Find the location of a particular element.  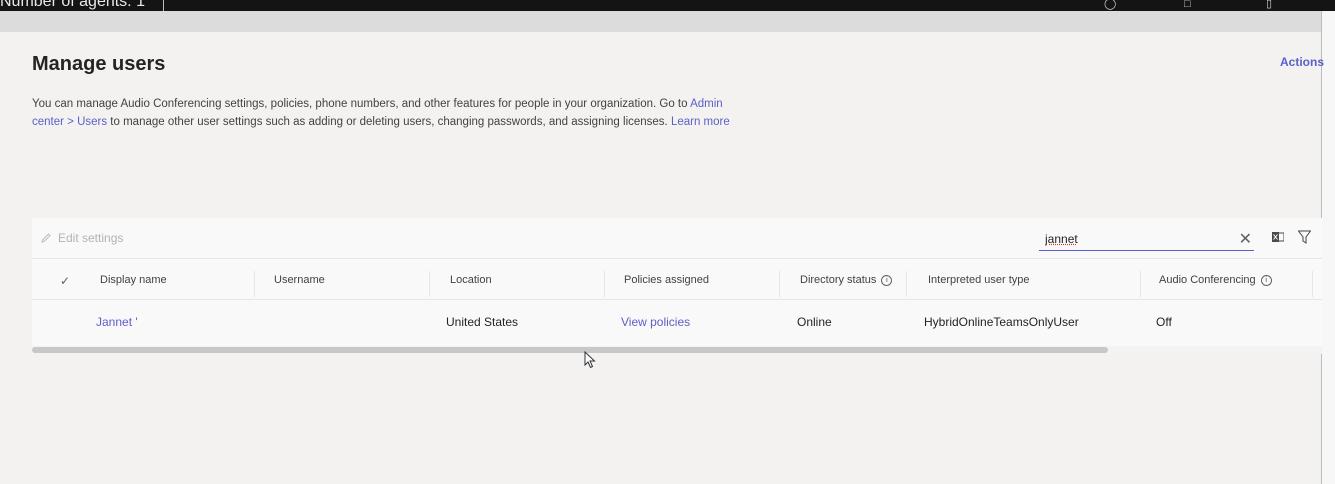

column-header-user-type: Interpreted user type is located at coordinates (979, 279).